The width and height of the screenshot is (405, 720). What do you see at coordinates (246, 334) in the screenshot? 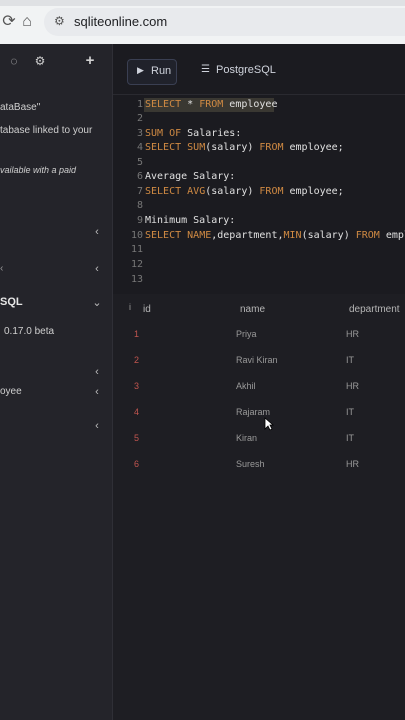
I see `cell-name: Priya` at bounding box center [246, 334].